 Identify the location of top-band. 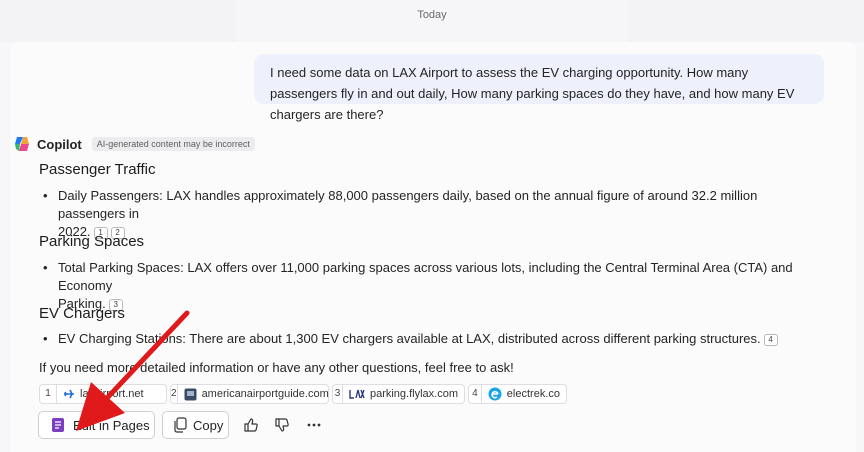
(432, 21).